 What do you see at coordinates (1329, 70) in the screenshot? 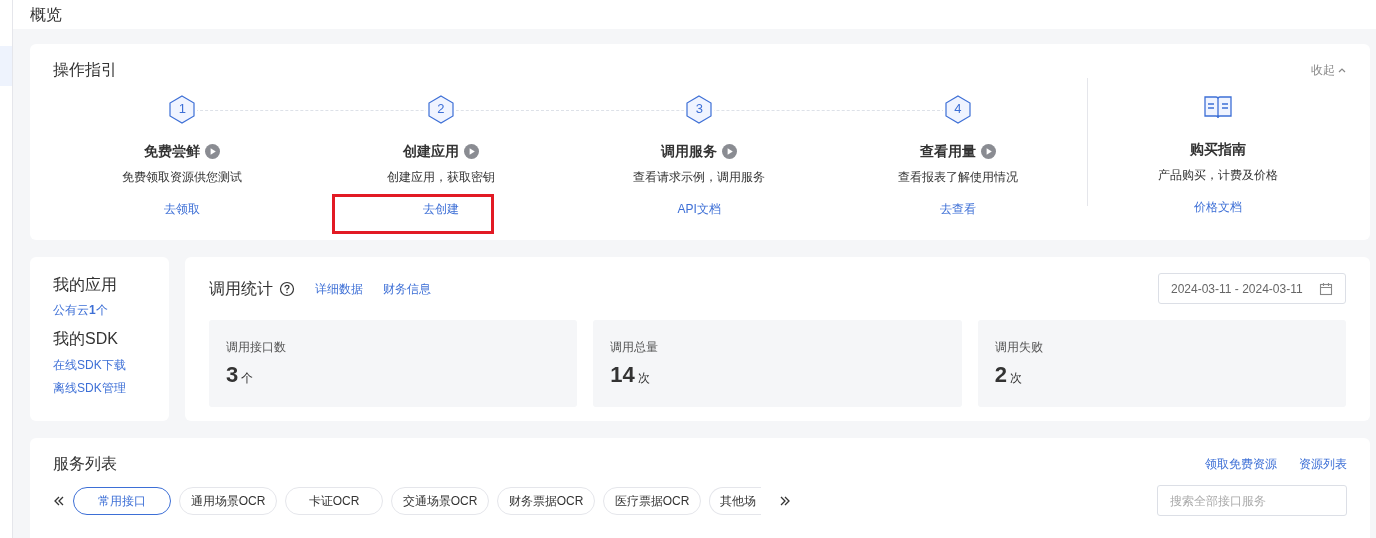
I see `collapse-button: 收起` at bounding box center [1329, 70].